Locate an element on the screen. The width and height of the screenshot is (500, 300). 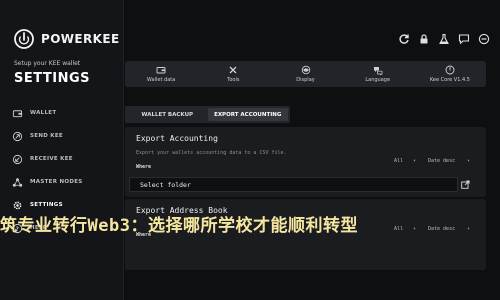
sort-dropdown: Date desc ▾ is located at coordinates (449, 161).